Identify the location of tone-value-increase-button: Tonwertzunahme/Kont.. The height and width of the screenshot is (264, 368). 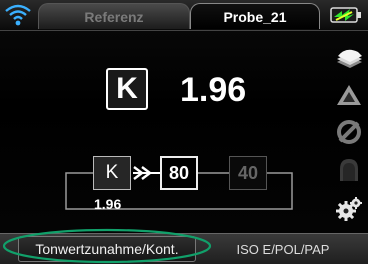
(107, 249).